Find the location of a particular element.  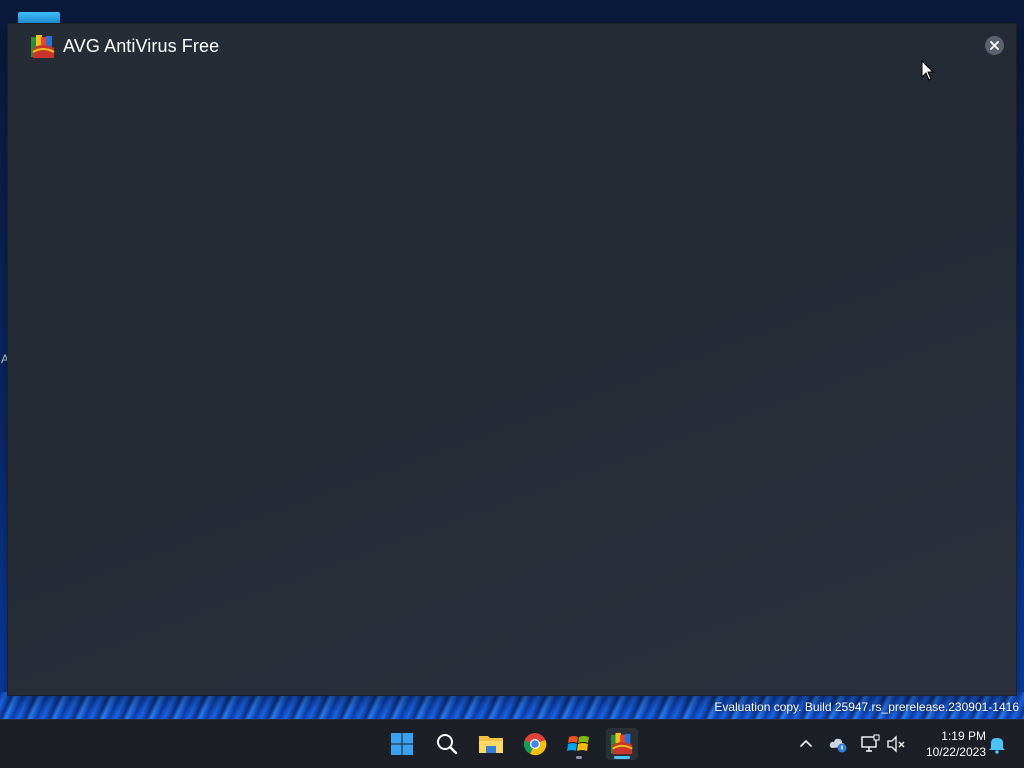

volume-muted-icon is located at coordinates (896, 744).